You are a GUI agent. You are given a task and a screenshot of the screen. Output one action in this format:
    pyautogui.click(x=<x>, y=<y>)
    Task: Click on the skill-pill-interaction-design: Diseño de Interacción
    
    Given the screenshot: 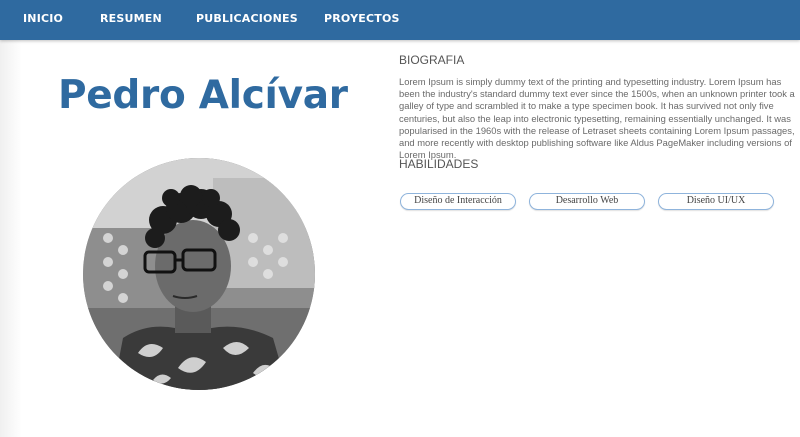 What is the action you would take?
    pyautogui.click(x=458, y=201)
    